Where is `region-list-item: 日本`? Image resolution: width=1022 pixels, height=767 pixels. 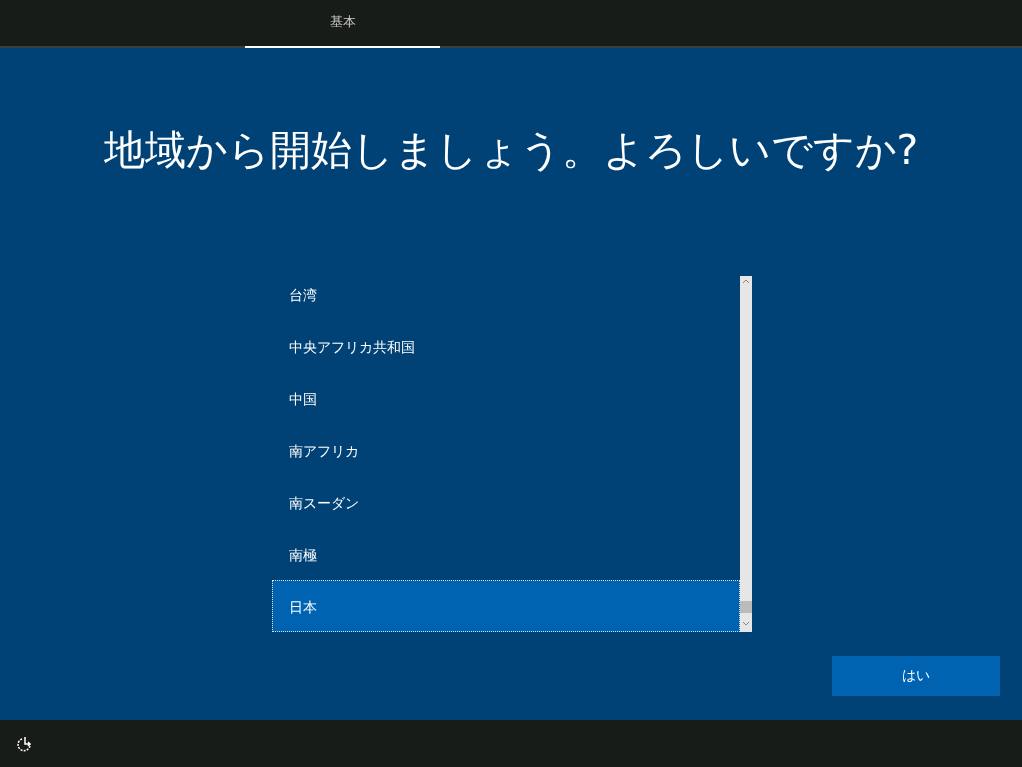 region-list-item: 日本 is located at coordinates (506, 606).